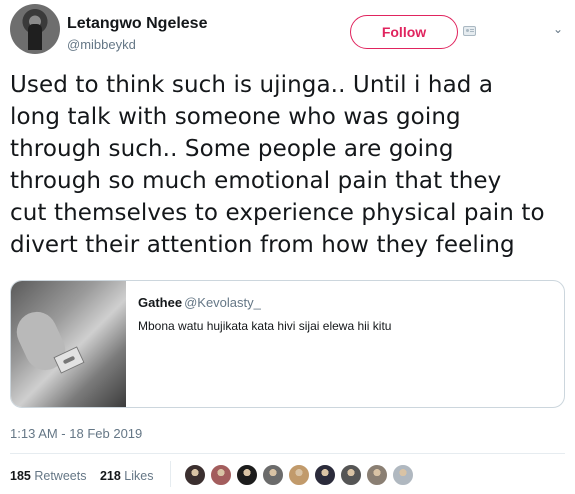  What do you see at coordinates (404, 32) in the screenshot?
I see `follow-button: Follow` at bounding box center [404, 32].